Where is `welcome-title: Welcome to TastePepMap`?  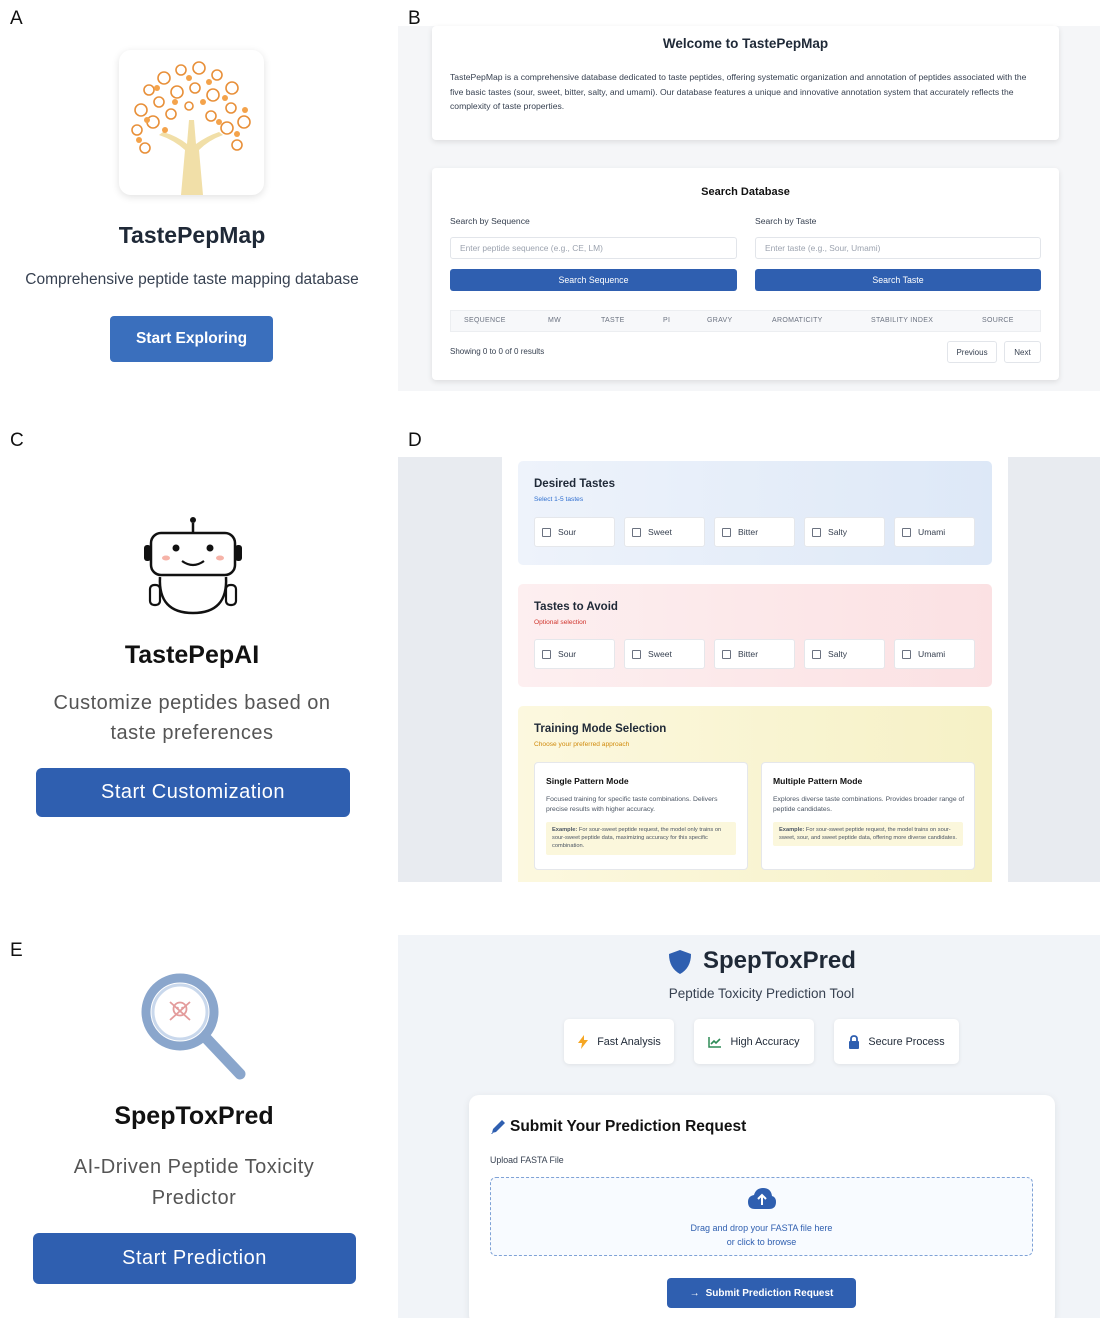 welcome-title: Welcome to TastePepMap is located at coordinates (745, 43).